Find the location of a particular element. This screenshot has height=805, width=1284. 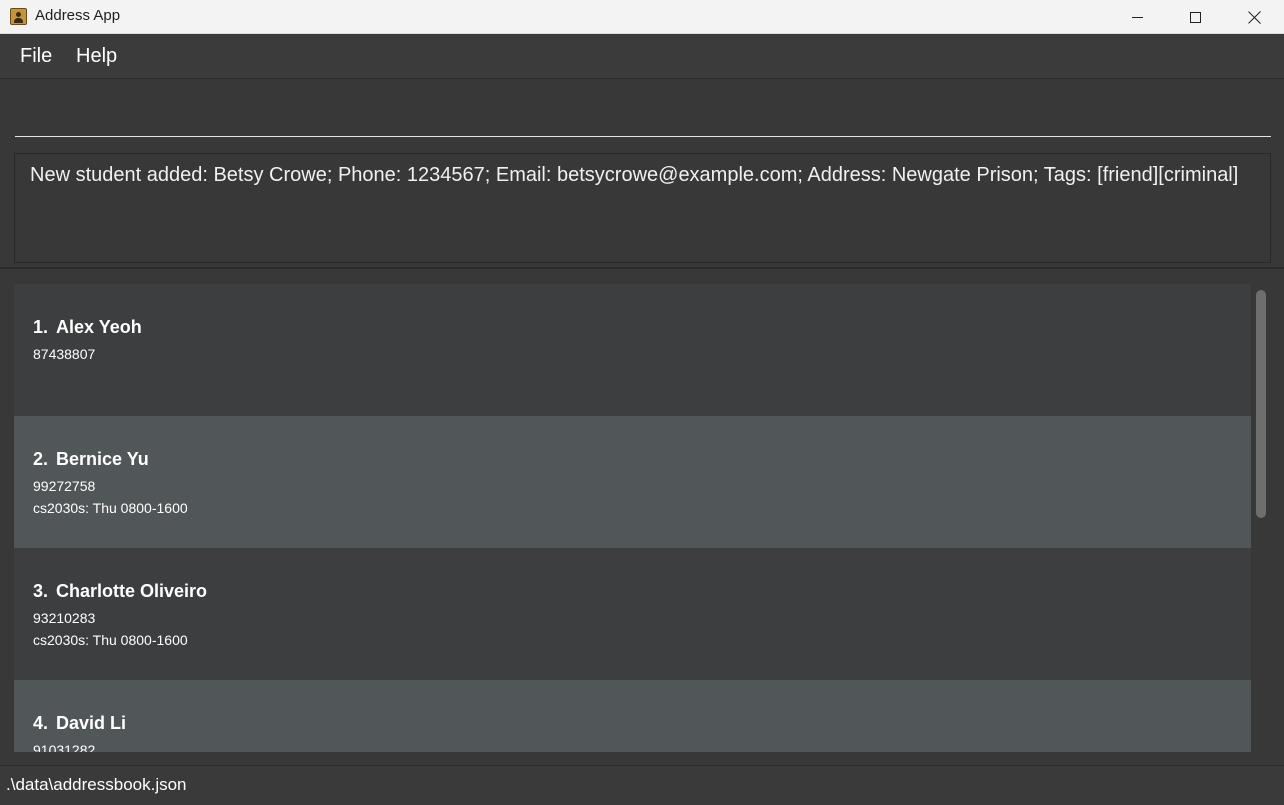

student-phone: 99272758 is located at coordinates (64, 486).